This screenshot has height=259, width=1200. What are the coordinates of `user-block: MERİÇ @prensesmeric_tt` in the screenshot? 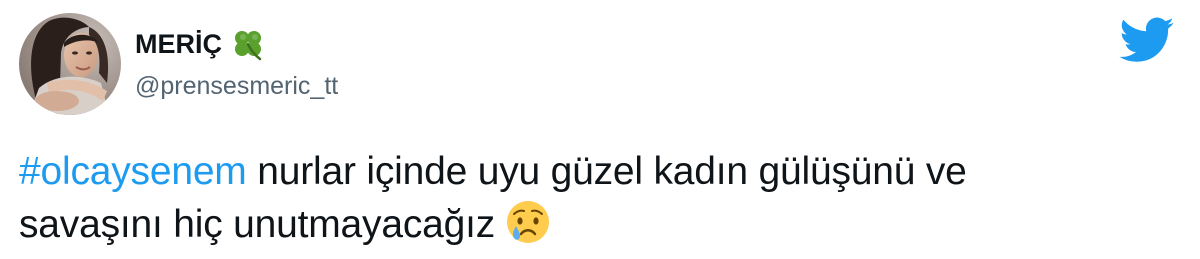 It's located at (236, 63).